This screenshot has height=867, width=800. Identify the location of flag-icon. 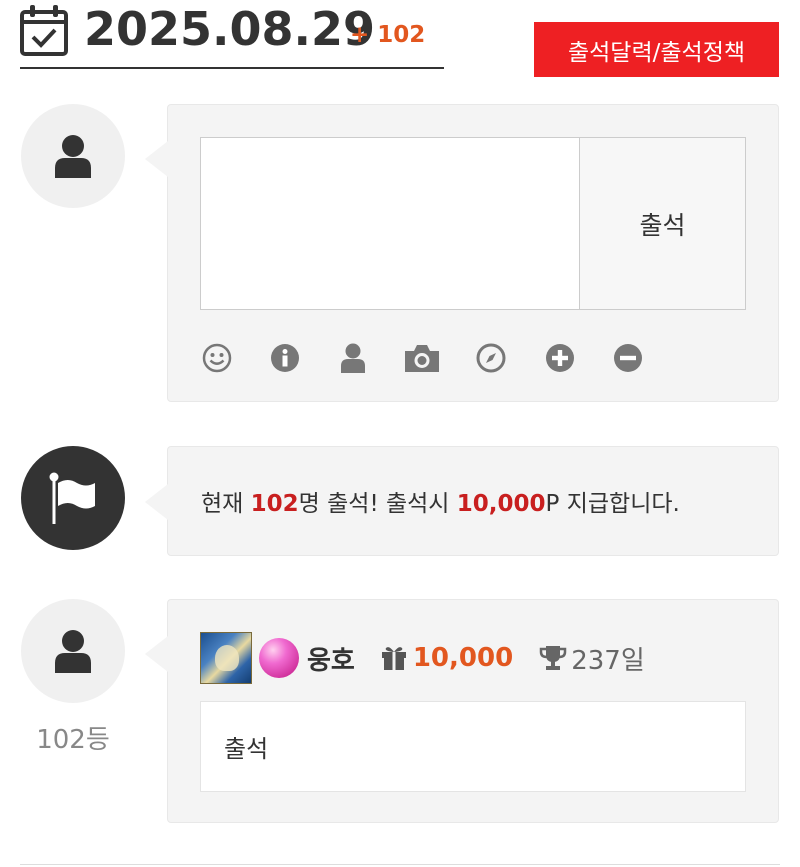
(72, 498).